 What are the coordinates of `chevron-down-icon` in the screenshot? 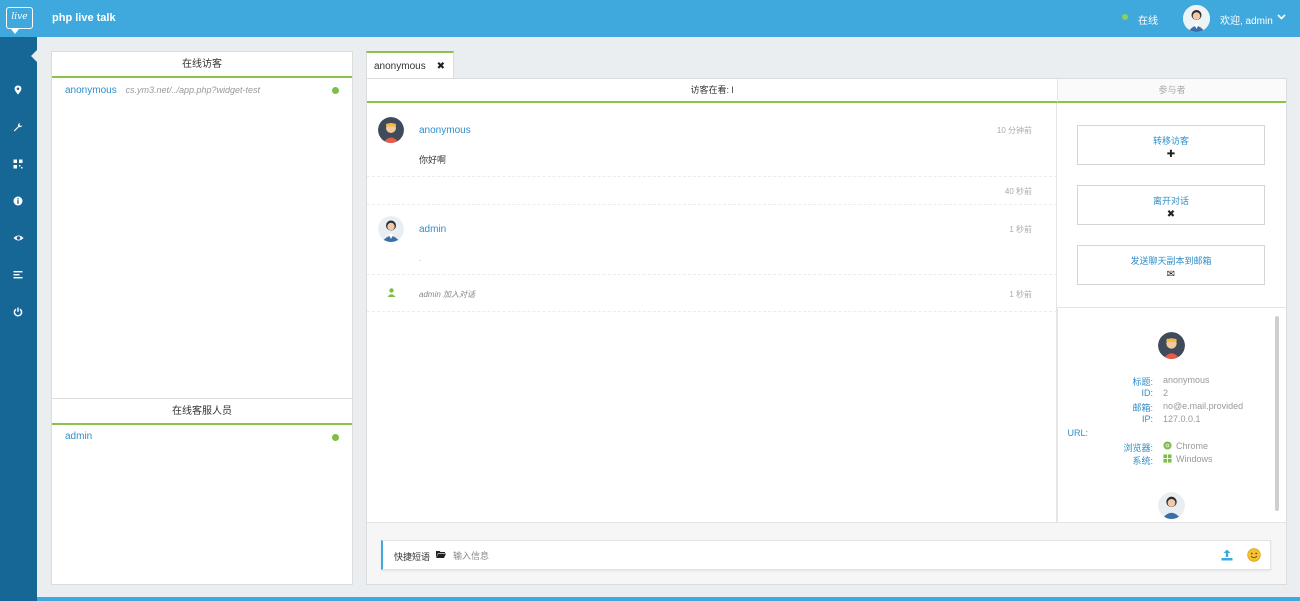 It's located at (1281, 18).